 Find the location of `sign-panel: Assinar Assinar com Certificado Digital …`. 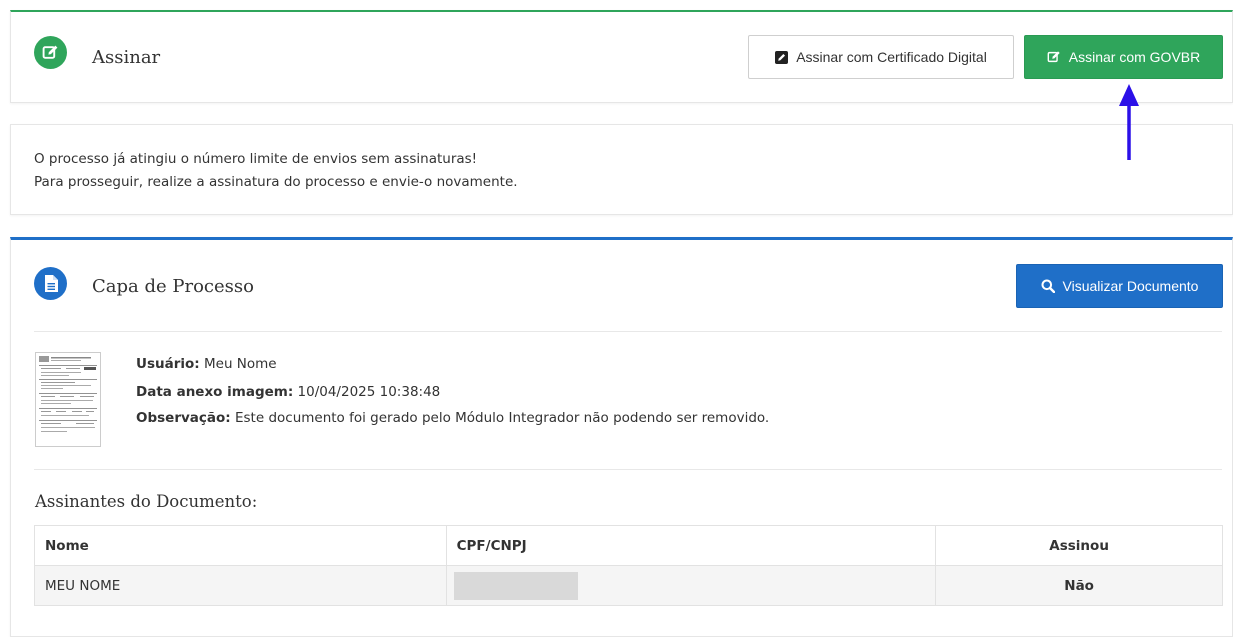

sign-panel: Assinar Assinar com Certificado Digital … is located at coordinates (621, 56).